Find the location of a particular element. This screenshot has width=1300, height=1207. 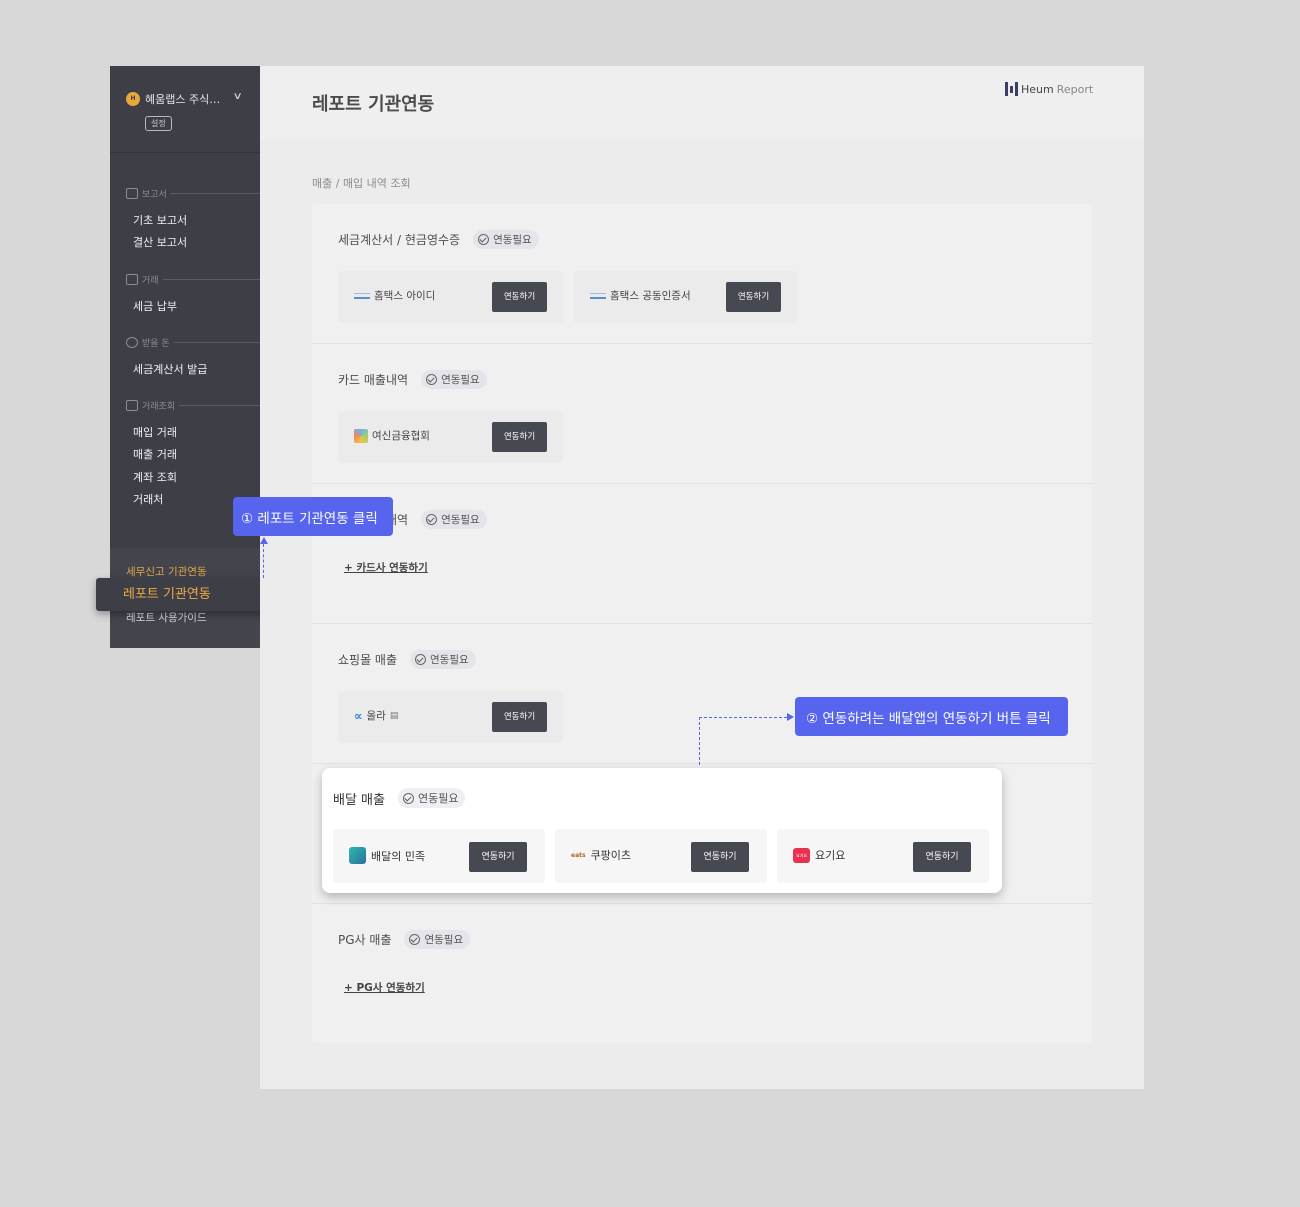

section-header: 배달 매출 연동필요 is located at coordinates (399, 798).